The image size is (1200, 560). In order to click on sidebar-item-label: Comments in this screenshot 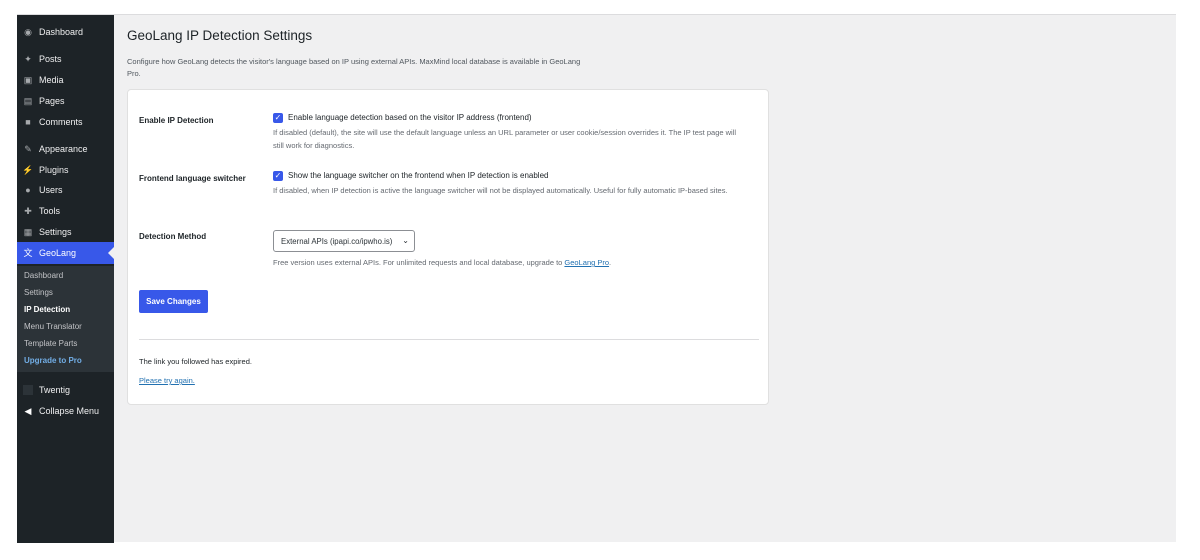, I will do `click(61, 122)`.